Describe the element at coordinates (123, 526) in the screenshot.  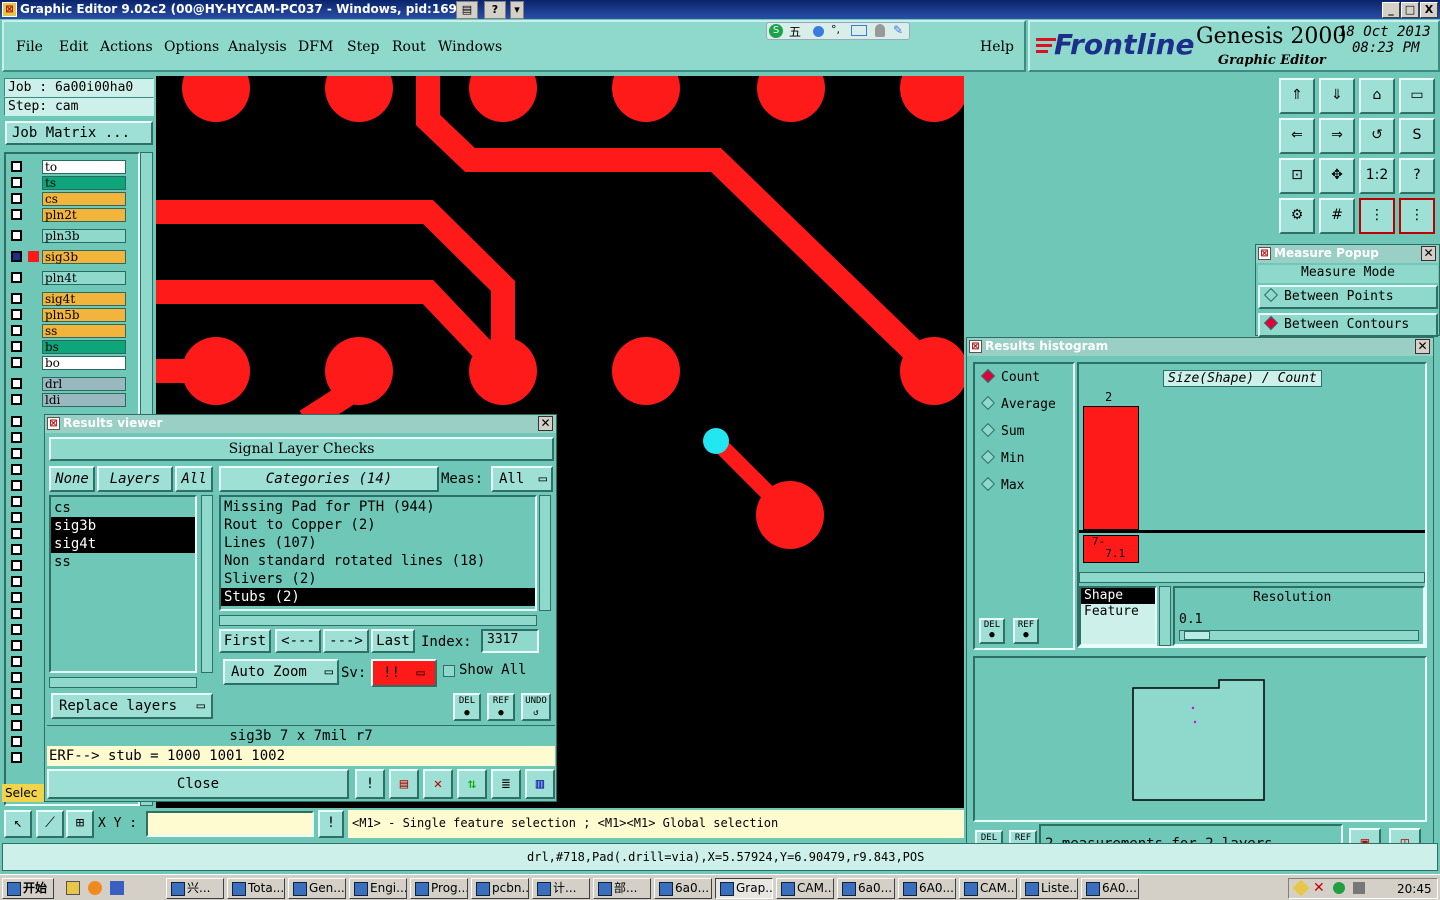
I see `layer-list-item: sig3b` at that location.